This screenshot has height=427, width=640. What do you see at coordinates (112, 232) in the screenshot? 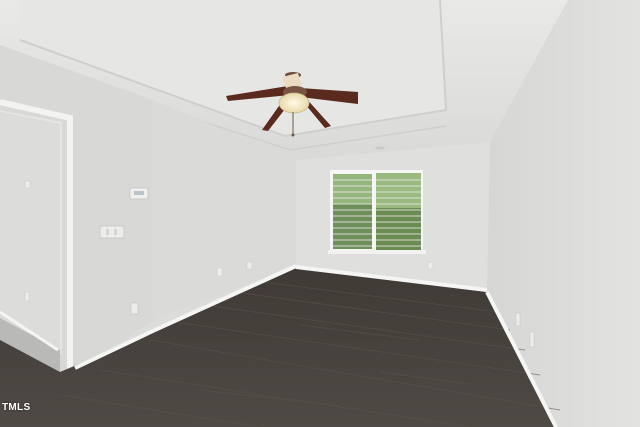
I see `light-switch-icon` at bounding box center [112, 232].